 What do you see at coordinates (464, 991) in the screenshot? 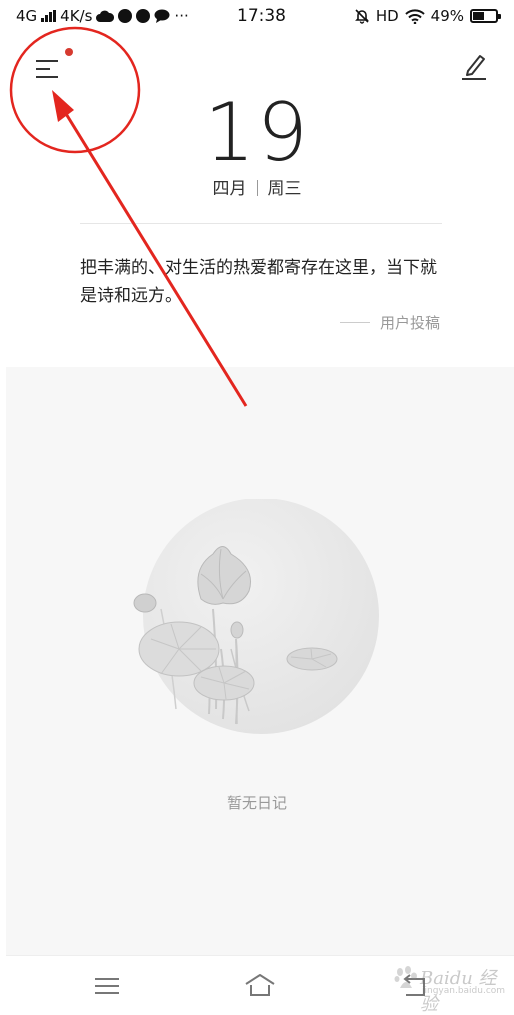
I see `watermark-url: jingyan.baidu.com` at bounding box center [464, 991].